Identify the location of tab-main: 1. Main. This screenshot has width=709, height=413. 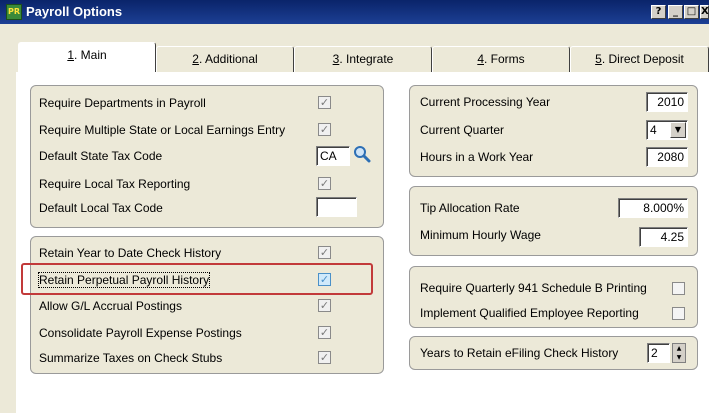
(87, 57).